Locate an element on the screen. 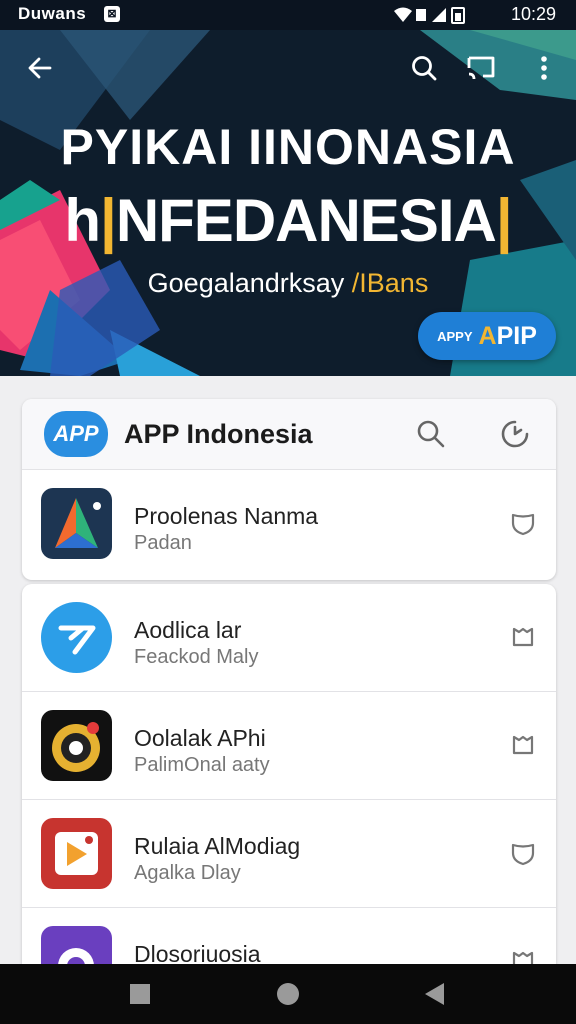 This screenshot has width=576, height=1024. recents-button is located at coordinates (140, 994).